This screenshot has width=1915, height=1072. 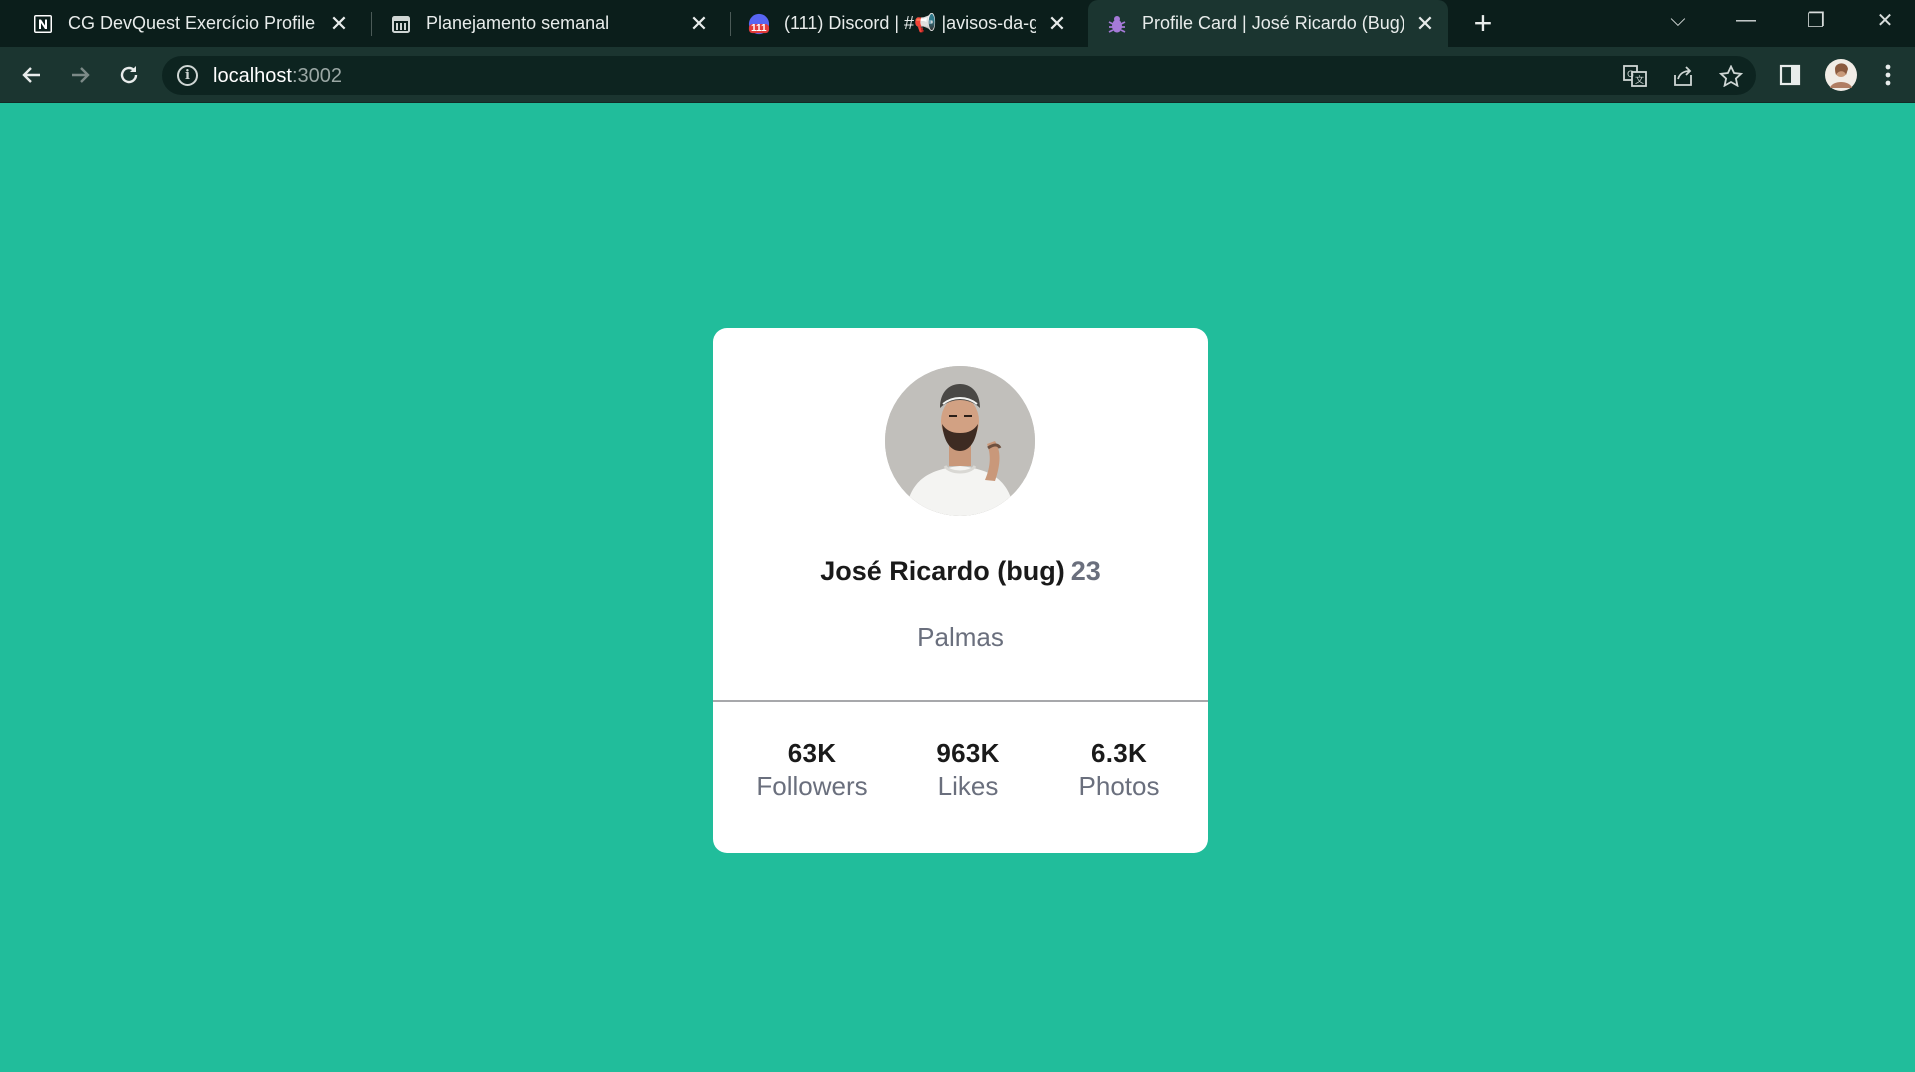 I want to click on share-icon, so click(x=1683, y=76).